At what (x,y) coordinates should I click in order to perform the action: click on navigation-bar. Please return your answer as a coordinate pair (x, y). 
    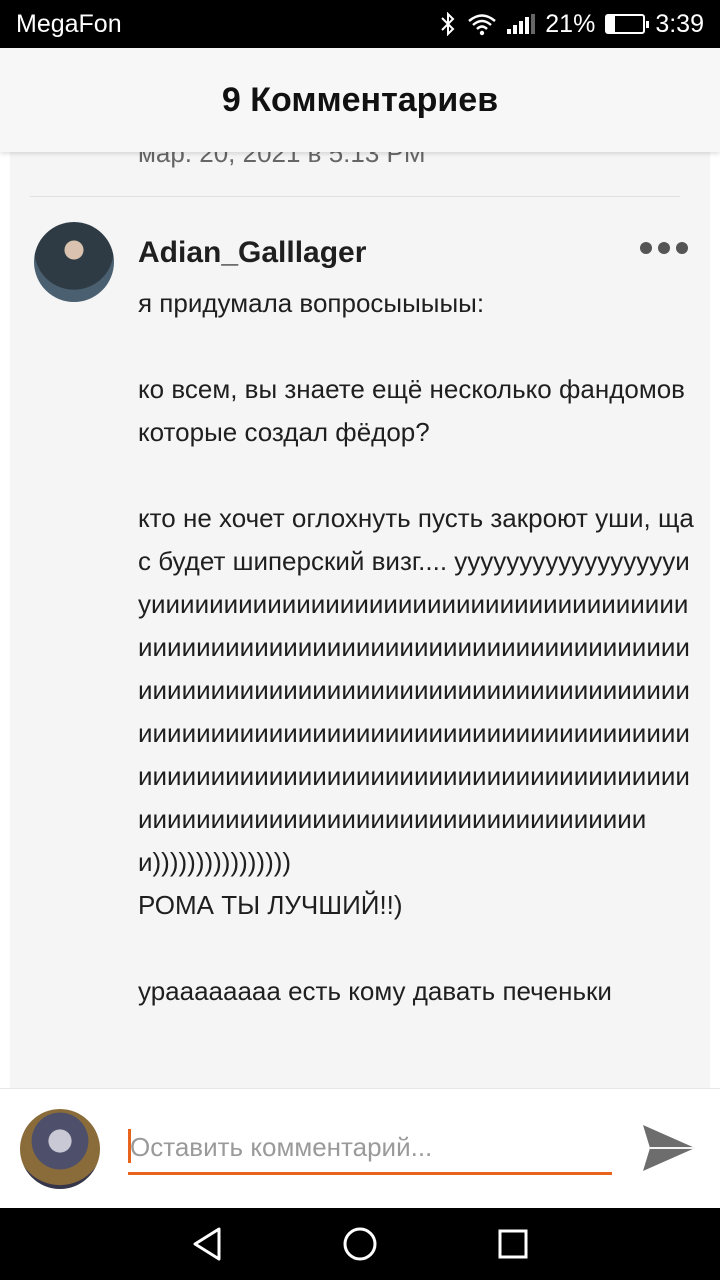
    Looking at the image, I should click on (360, 1244).